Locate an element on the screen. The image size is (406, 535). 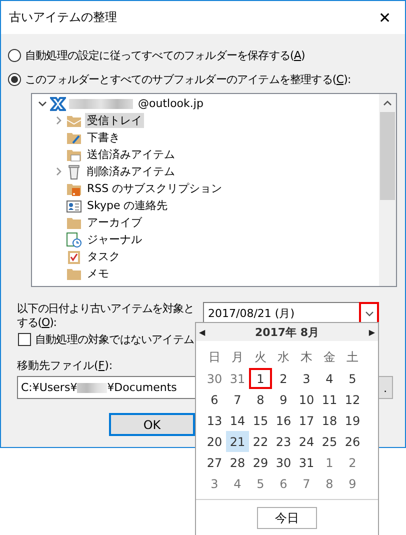
calendar-day: 7 is located at coordinates (306, 483).